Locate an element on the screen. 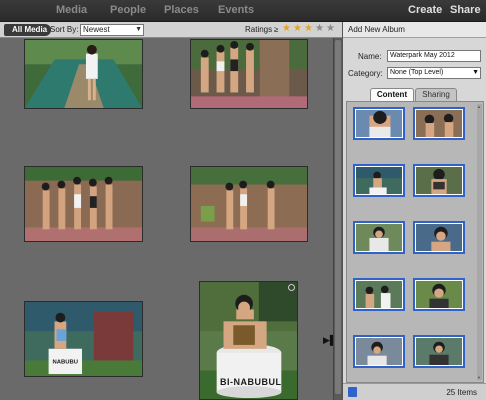  sort-select-value: Newest is located at coordinates (96, 29).